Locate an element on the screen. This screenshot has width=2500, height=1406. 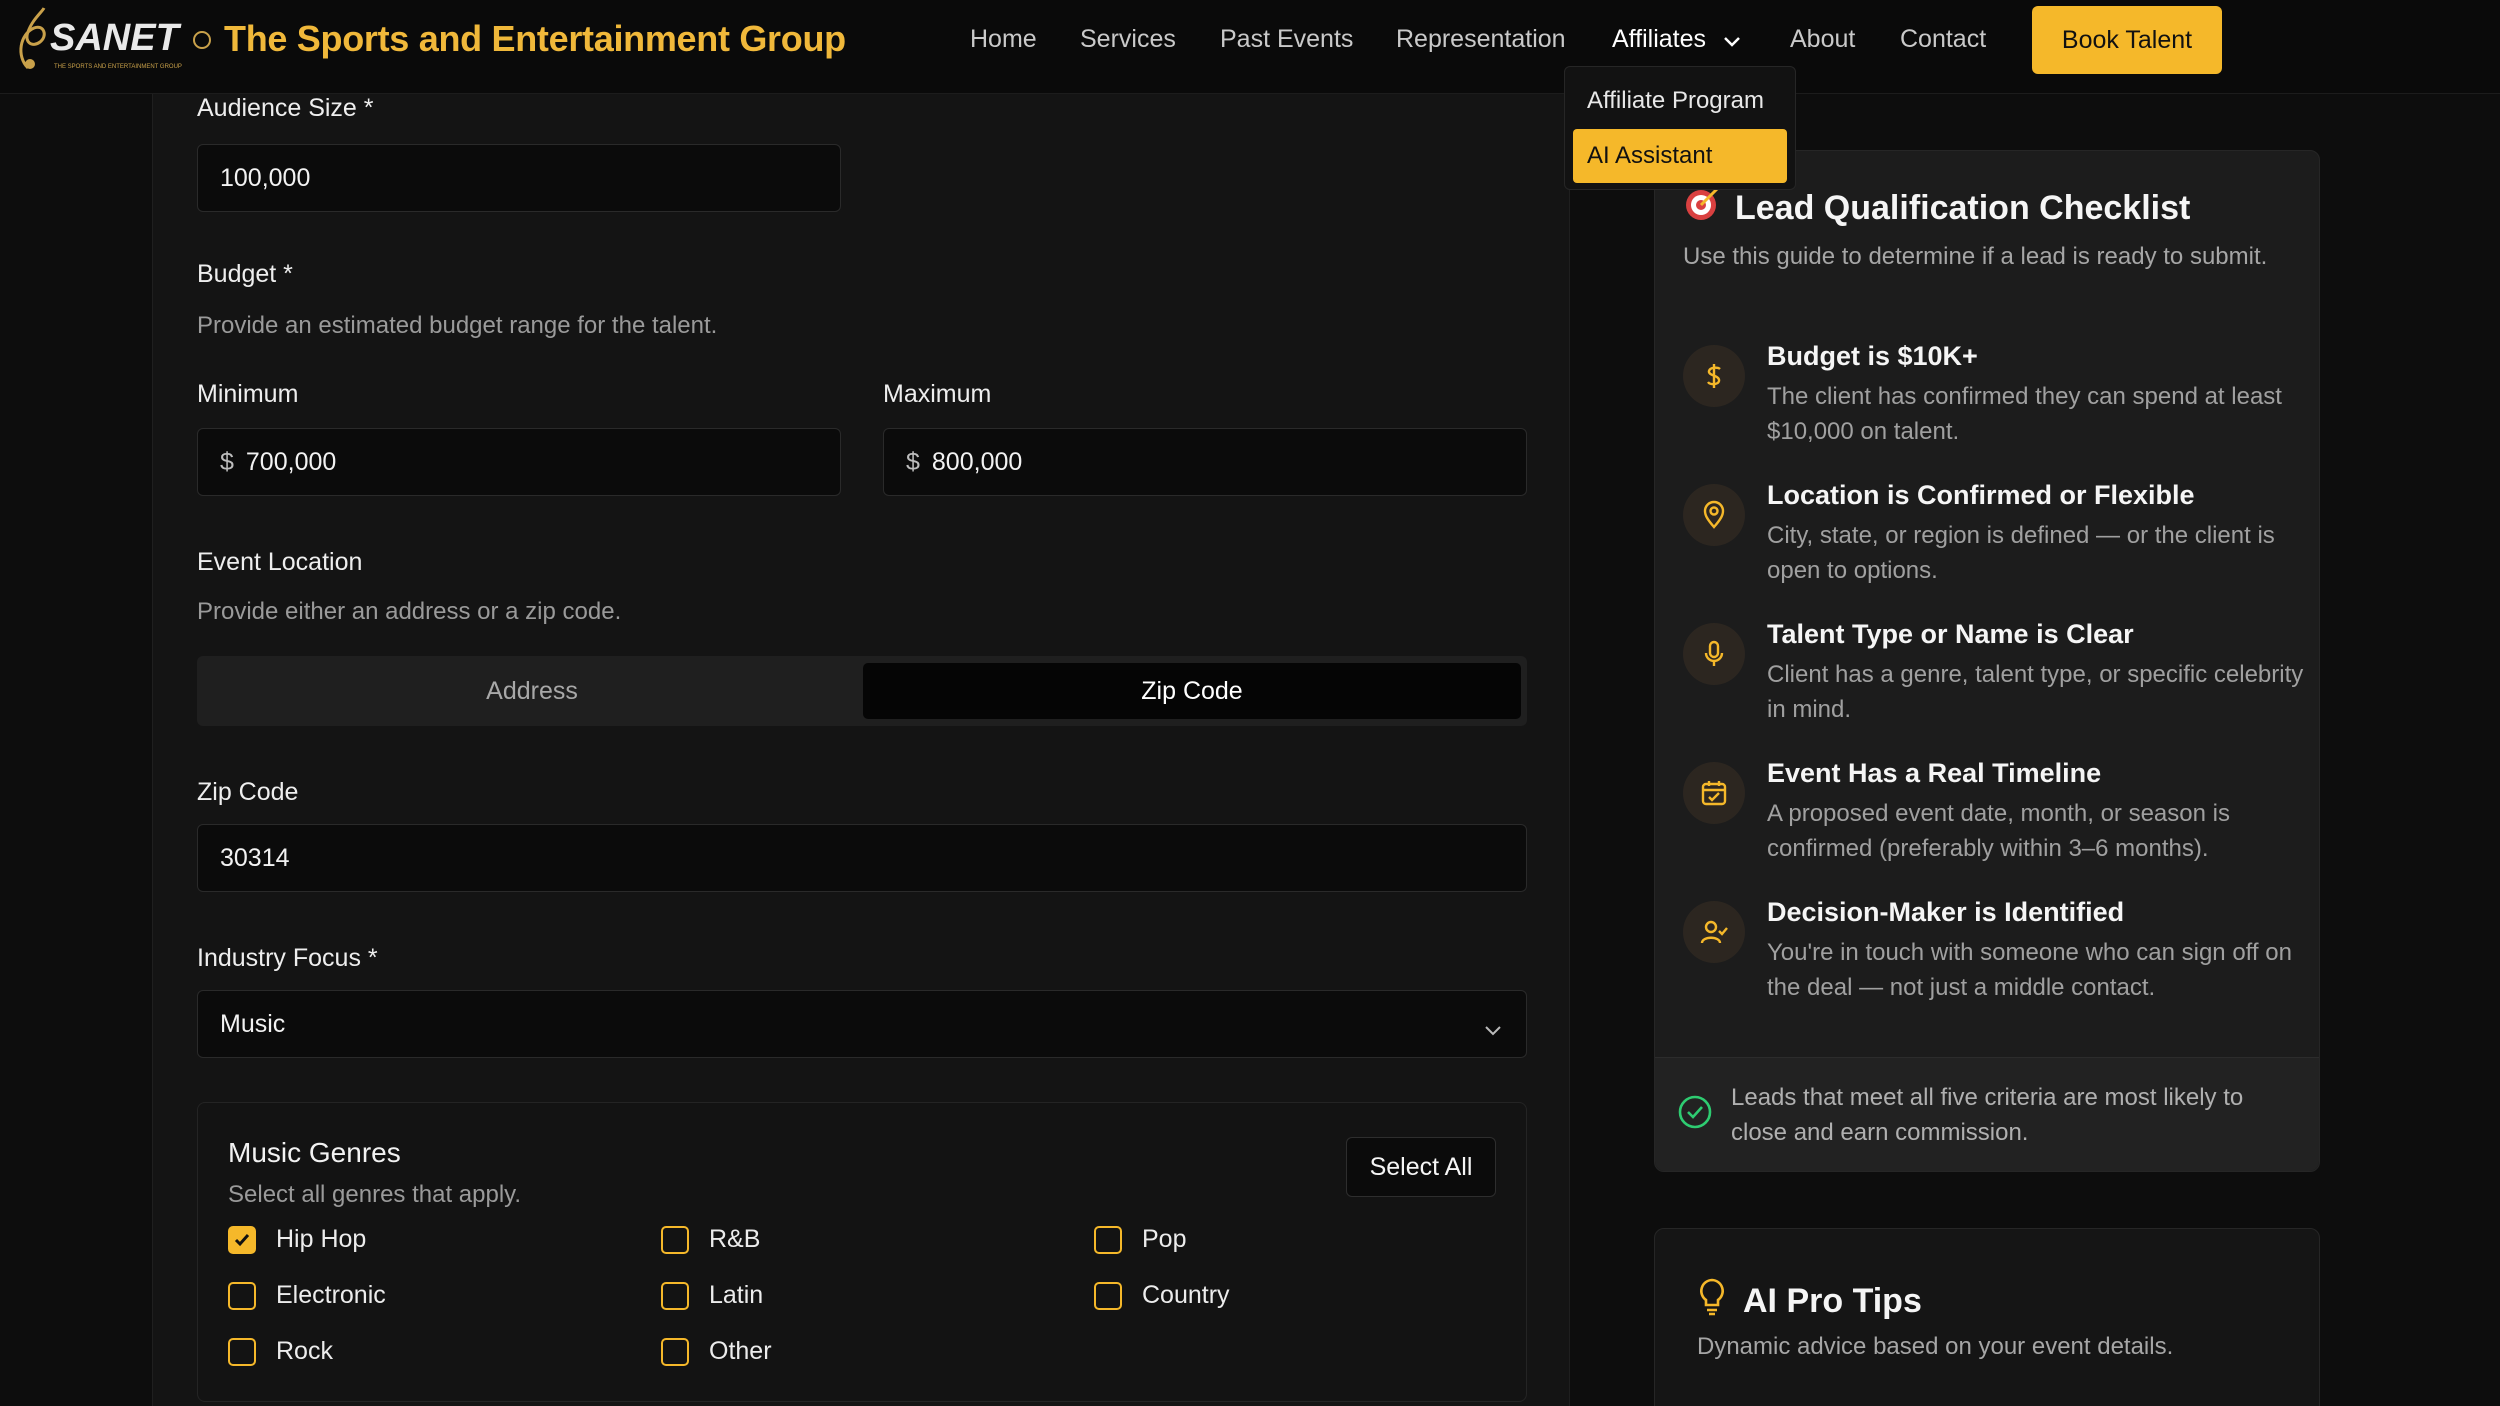
genre-label: Latin is located at coordinates (736, 1295).